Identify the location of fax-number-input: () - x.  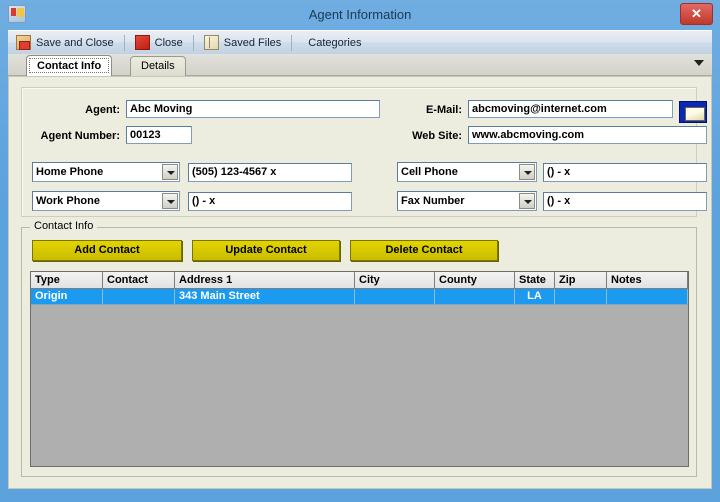
(625, 201).